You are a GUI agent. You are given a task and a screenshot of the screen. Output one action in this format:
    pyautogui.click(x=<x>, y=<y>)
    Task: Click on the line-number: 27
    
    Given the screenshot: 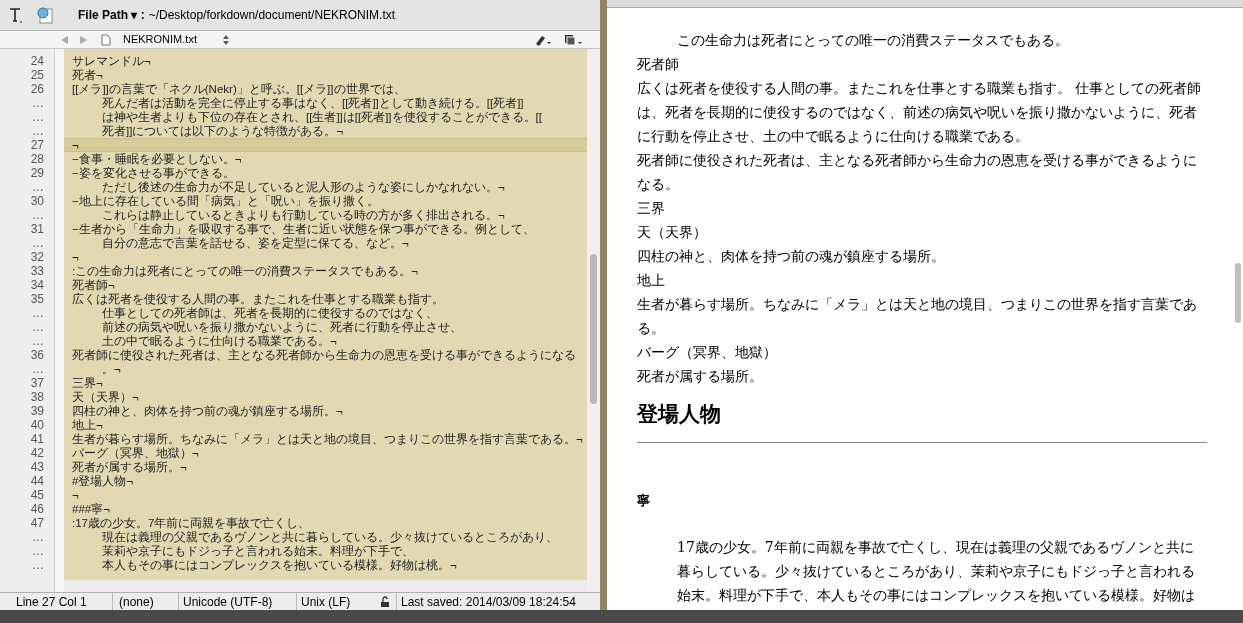 What is the action you would take?
    pyautogui.click(x=36, y=145)
    